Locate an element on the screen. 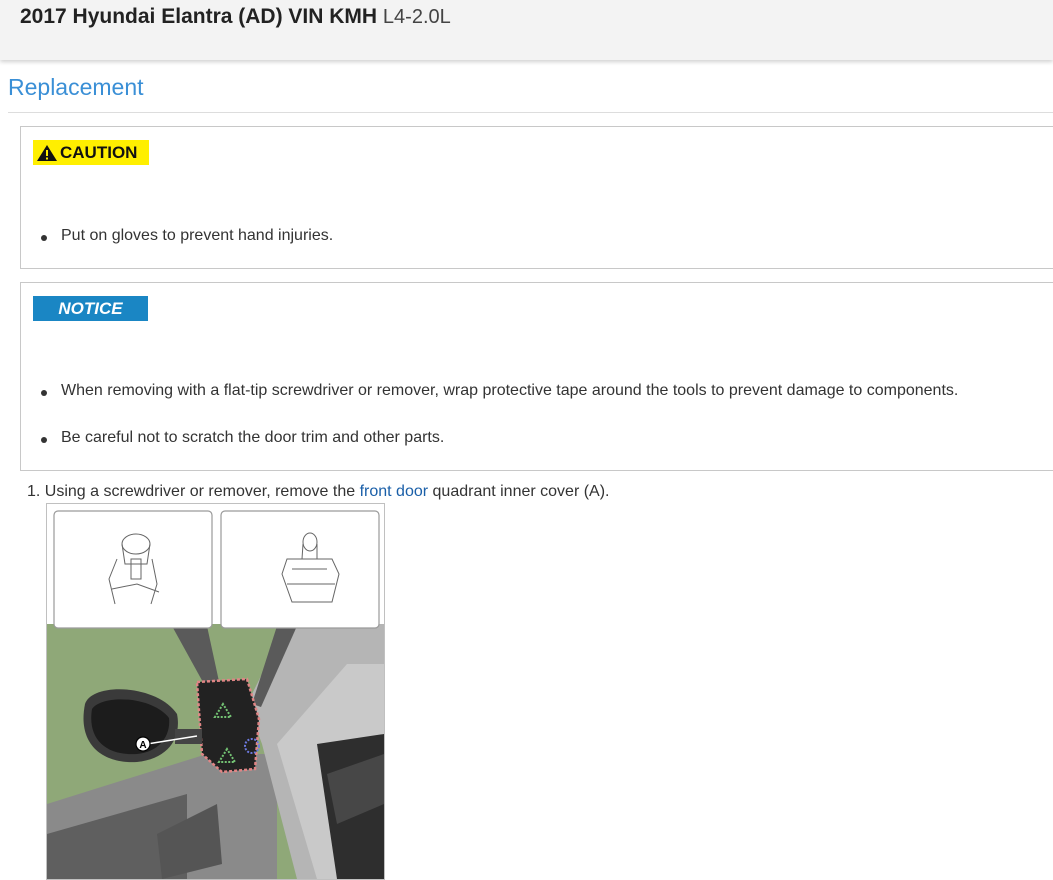 This screenshot has width=1053, height=880. warning-triangle-icon is located at coordinates (47, 153).